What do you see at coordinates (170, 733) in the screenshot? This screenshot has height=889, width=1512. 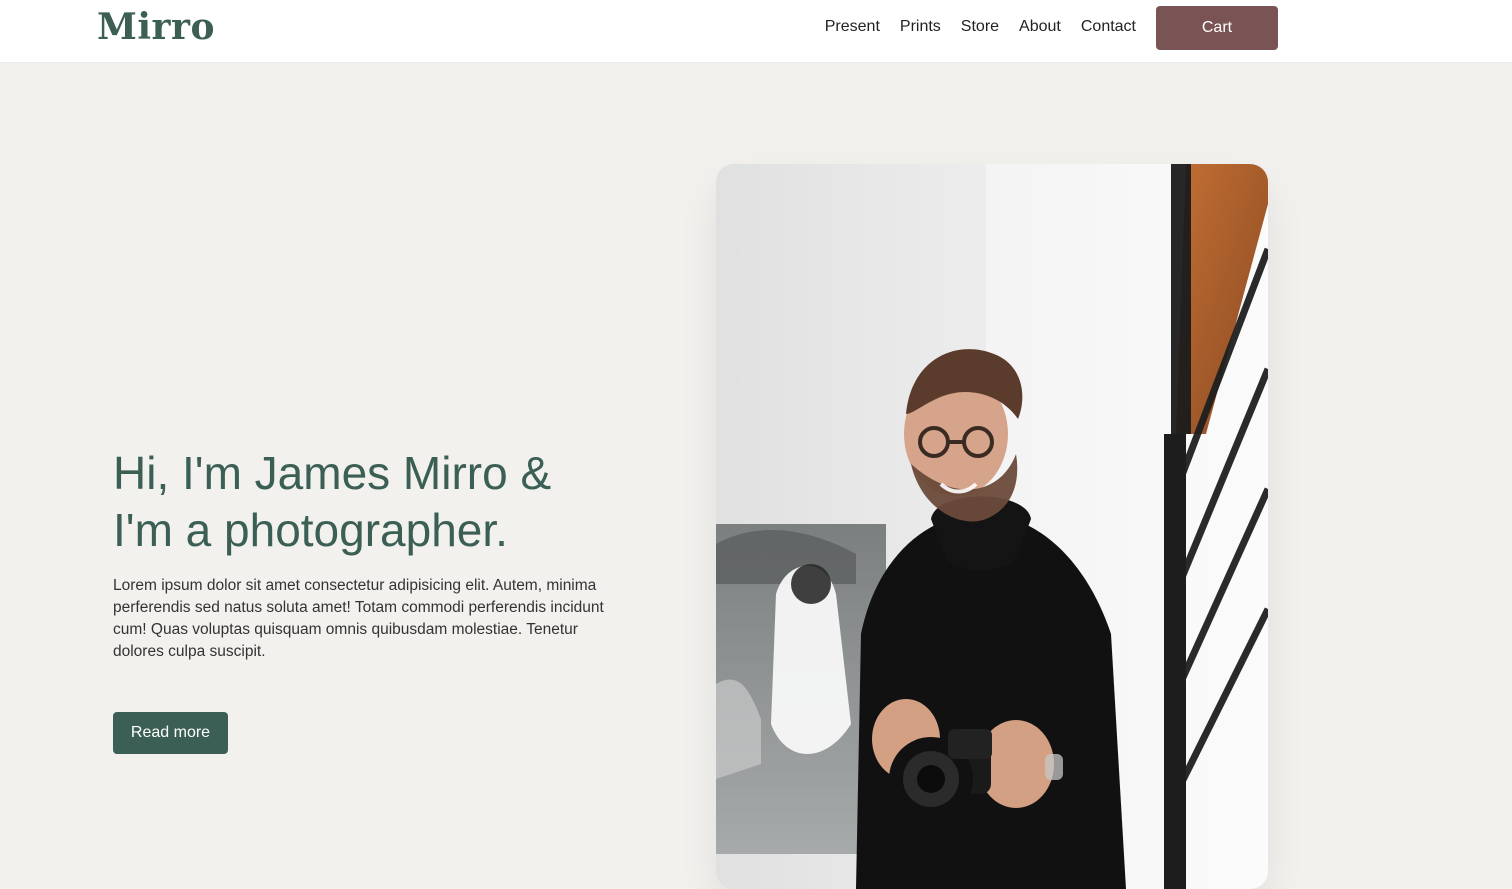 I see `read-more-button: Read more` at bounding box center [170, 733].